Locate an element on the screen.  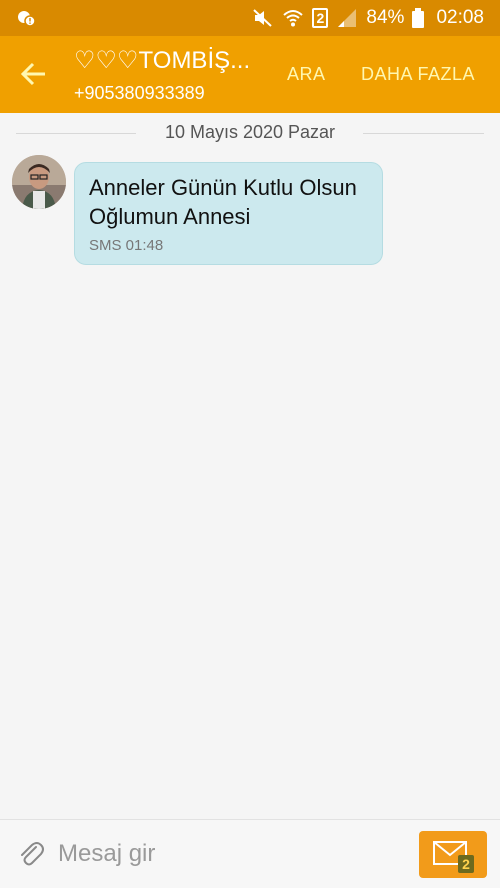
compose-bar: 2 is located at coordinates (250, 853).